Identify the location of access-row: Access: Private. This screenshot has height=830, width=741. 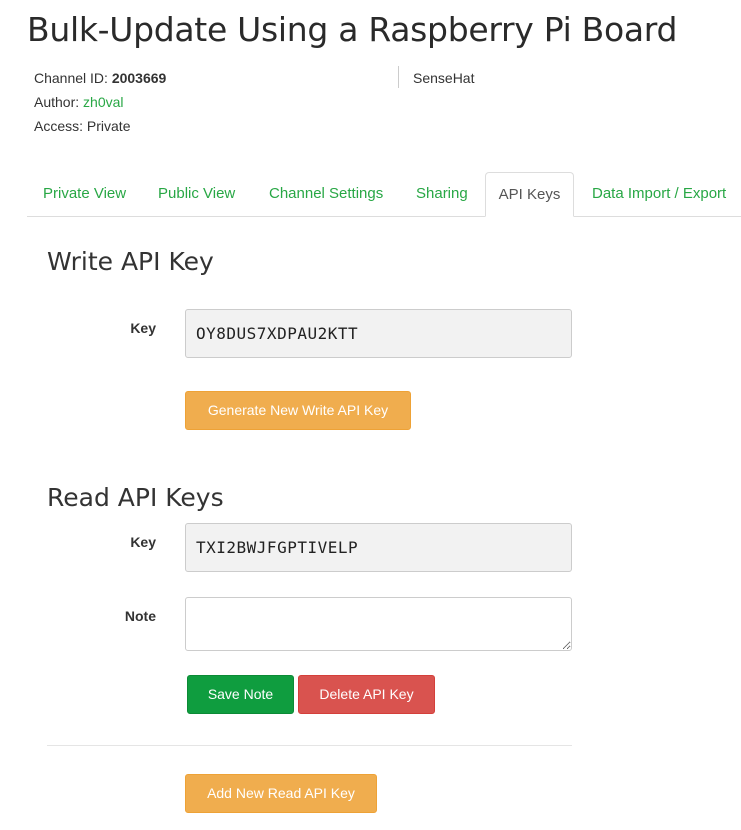
(100, 126).